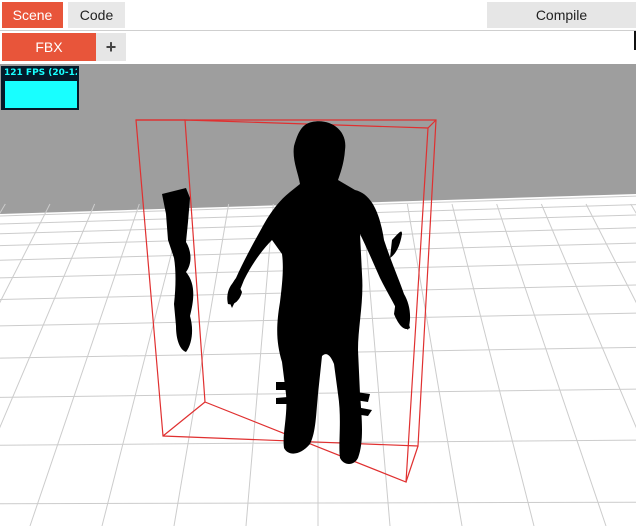  I want to click on fps-stats-panel: 121 FPS (20-121), so click(40, 88).